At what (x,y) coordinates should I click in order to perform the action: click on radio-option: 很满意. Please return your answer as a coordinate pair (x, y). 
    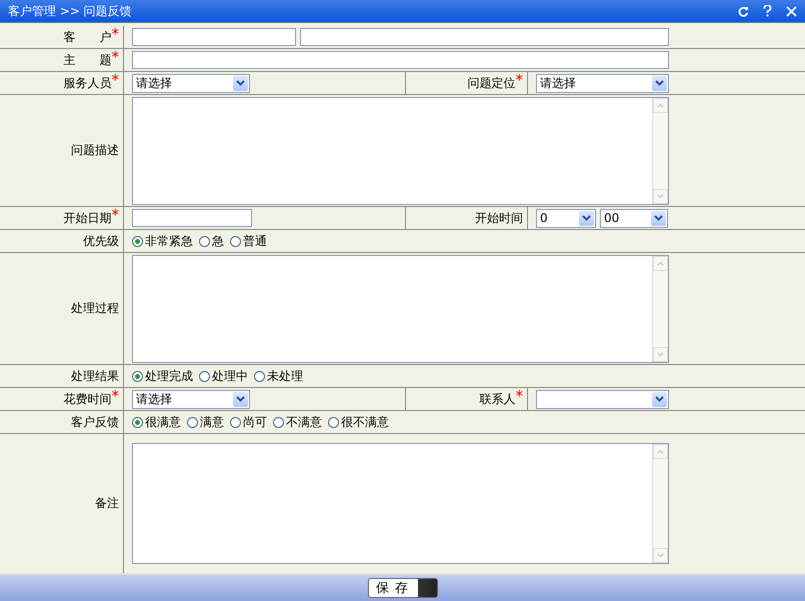
    Looking at the image, I should click on (156, 422).